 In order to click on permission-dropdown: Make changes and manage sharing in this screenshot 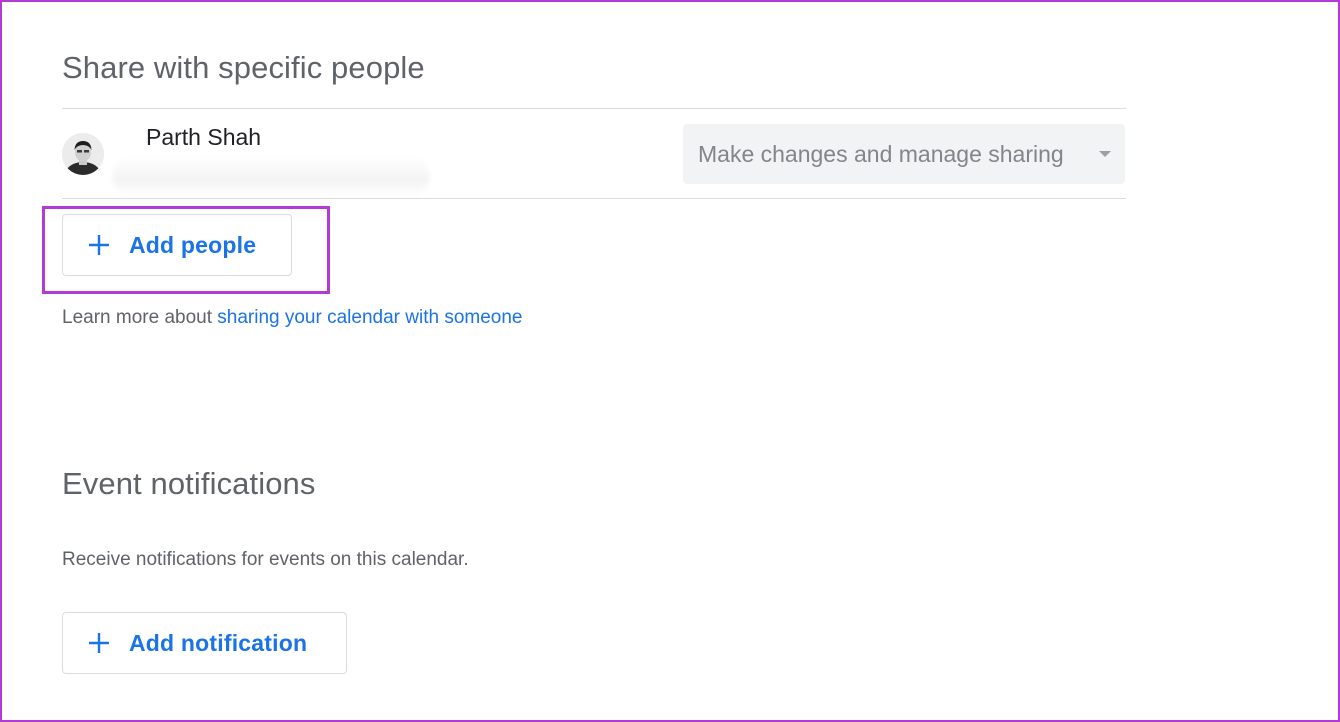, I will do `click(904, 154)`.